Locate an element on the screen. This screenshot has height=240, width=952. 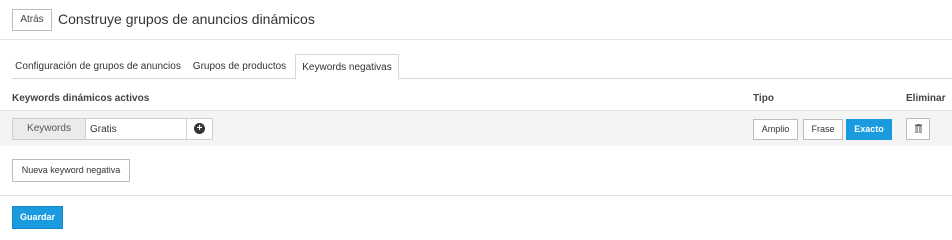
trash-icon is located at coordinates (918, 128).